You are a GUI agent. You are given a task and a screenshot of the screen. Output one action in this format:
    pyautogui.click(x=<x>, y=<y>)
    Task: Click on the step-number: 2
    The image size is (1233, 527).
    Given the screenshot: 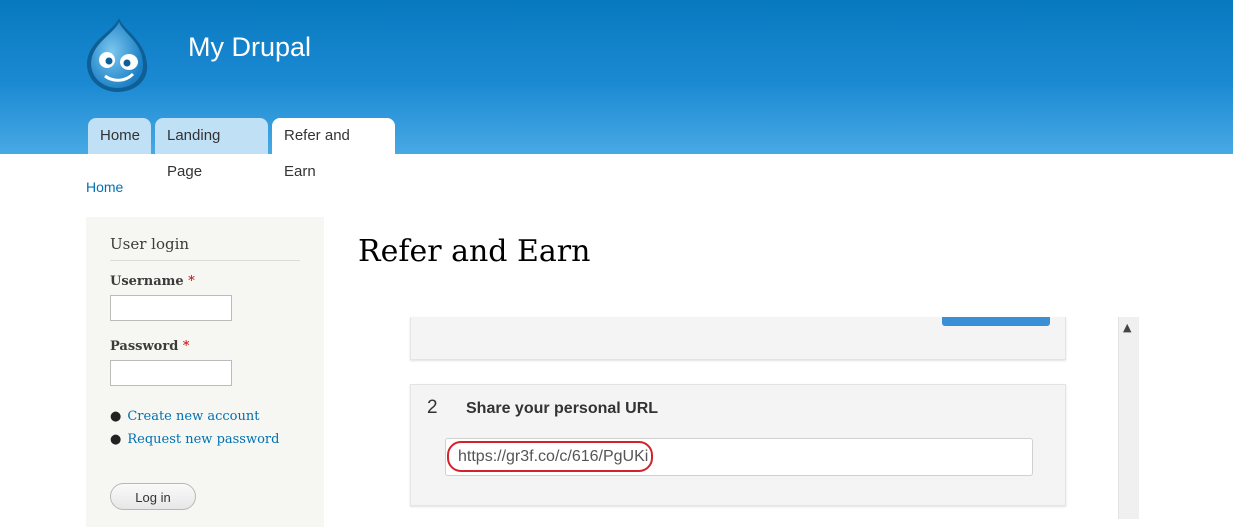 What is the action you would take?
    pyautogui.click(x=432, y=407)
    